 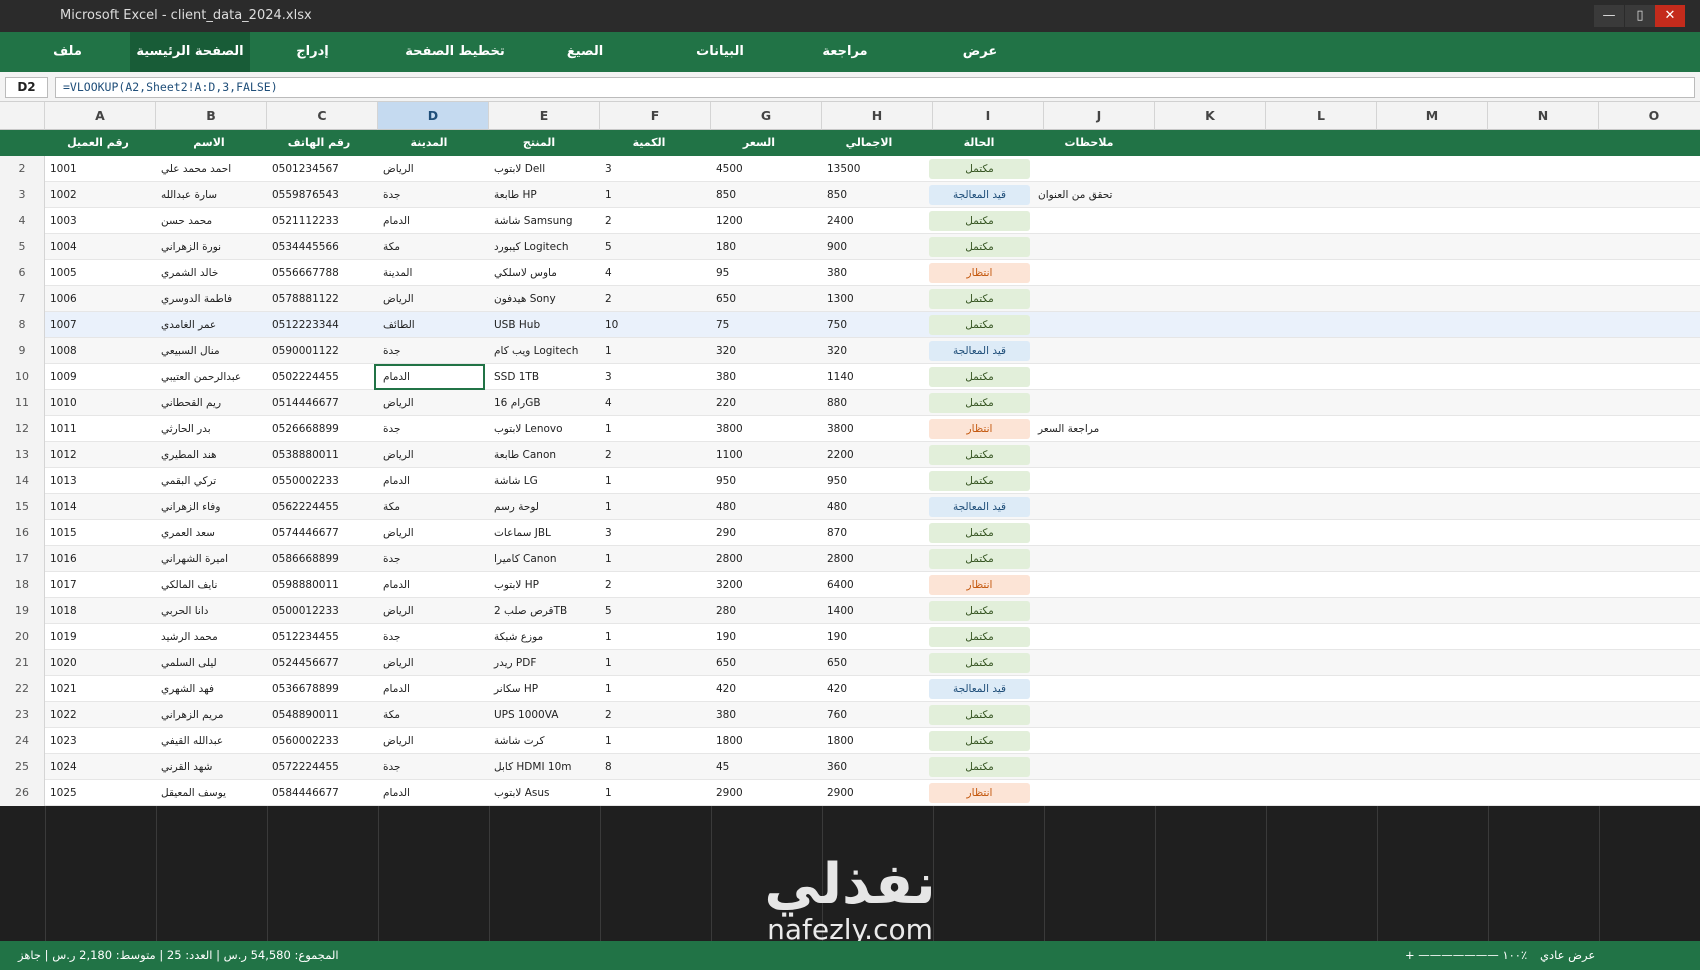 What do you see at coordinates (655, 533) in the screenshot?
I see `cell-qty: 3` at bounding box center [655, 533].